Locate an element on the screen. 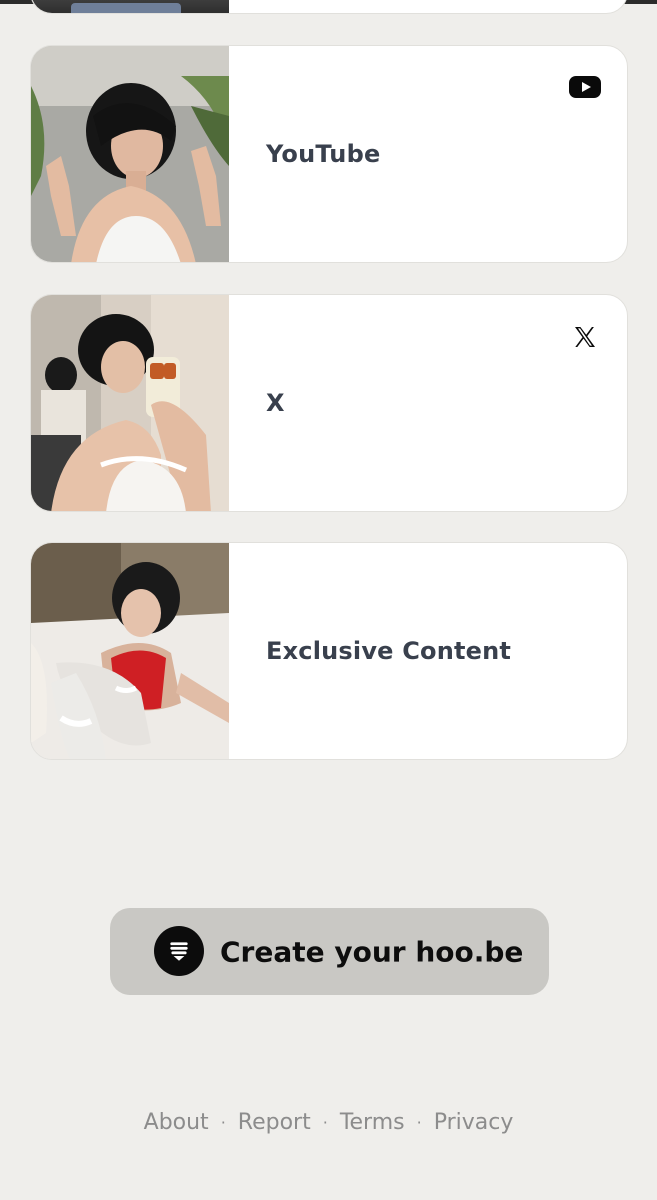 The width and height of the screenshot is (657, 1200). photo-thumbnail-exclusive is located at coordinates (130, 651).